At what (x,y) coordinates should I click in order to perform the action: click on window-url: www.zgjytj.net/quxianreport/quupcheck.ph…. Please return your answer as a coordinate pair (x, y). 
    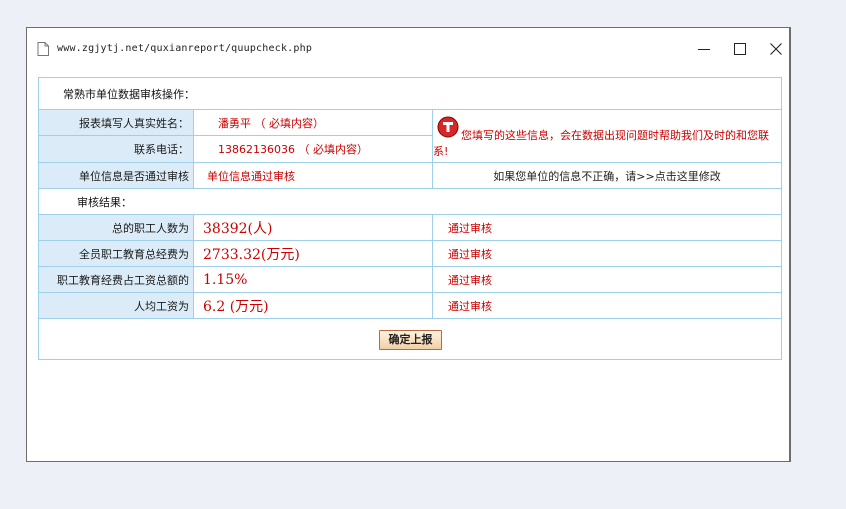
    Looking at the image, I should click on (185, 48).